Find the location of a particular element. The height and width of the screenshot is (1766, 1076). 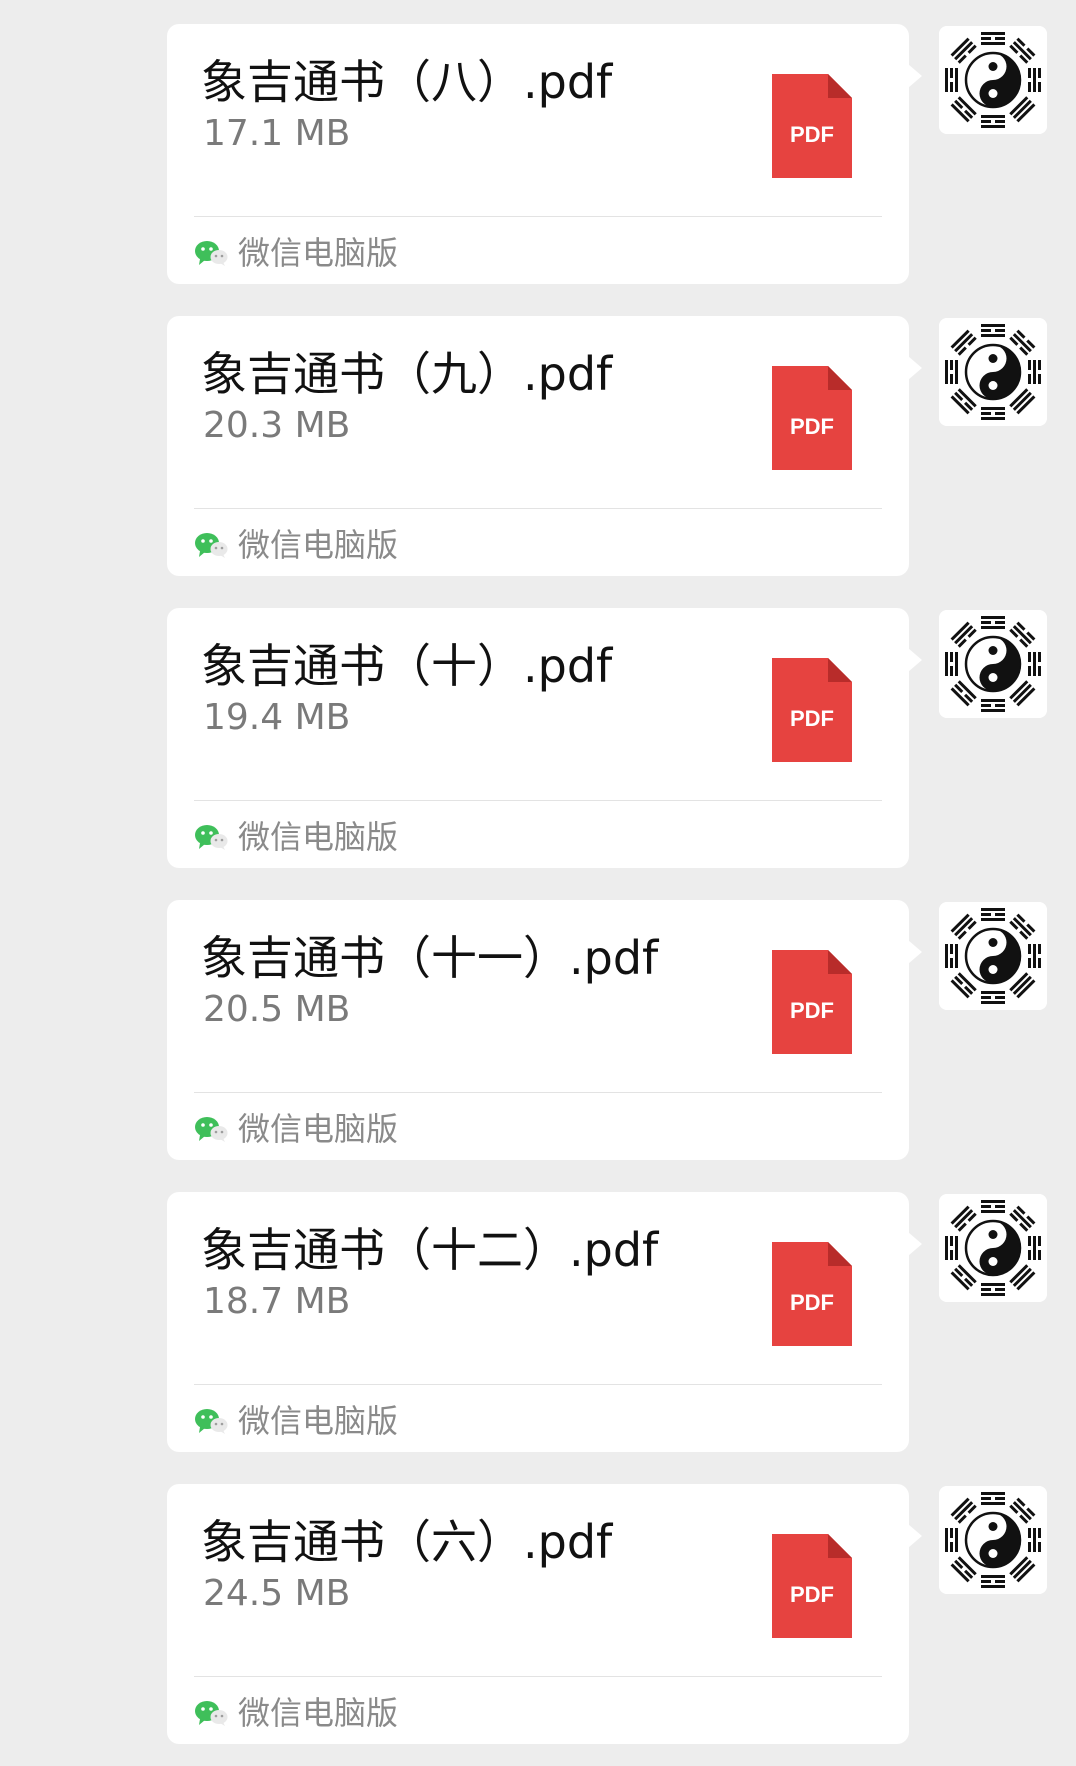

file-message-bubble: 象吉通书（十二）.pdf 18.7 MB PDF 微信电脑版 is located at coordinates (544, 1322).